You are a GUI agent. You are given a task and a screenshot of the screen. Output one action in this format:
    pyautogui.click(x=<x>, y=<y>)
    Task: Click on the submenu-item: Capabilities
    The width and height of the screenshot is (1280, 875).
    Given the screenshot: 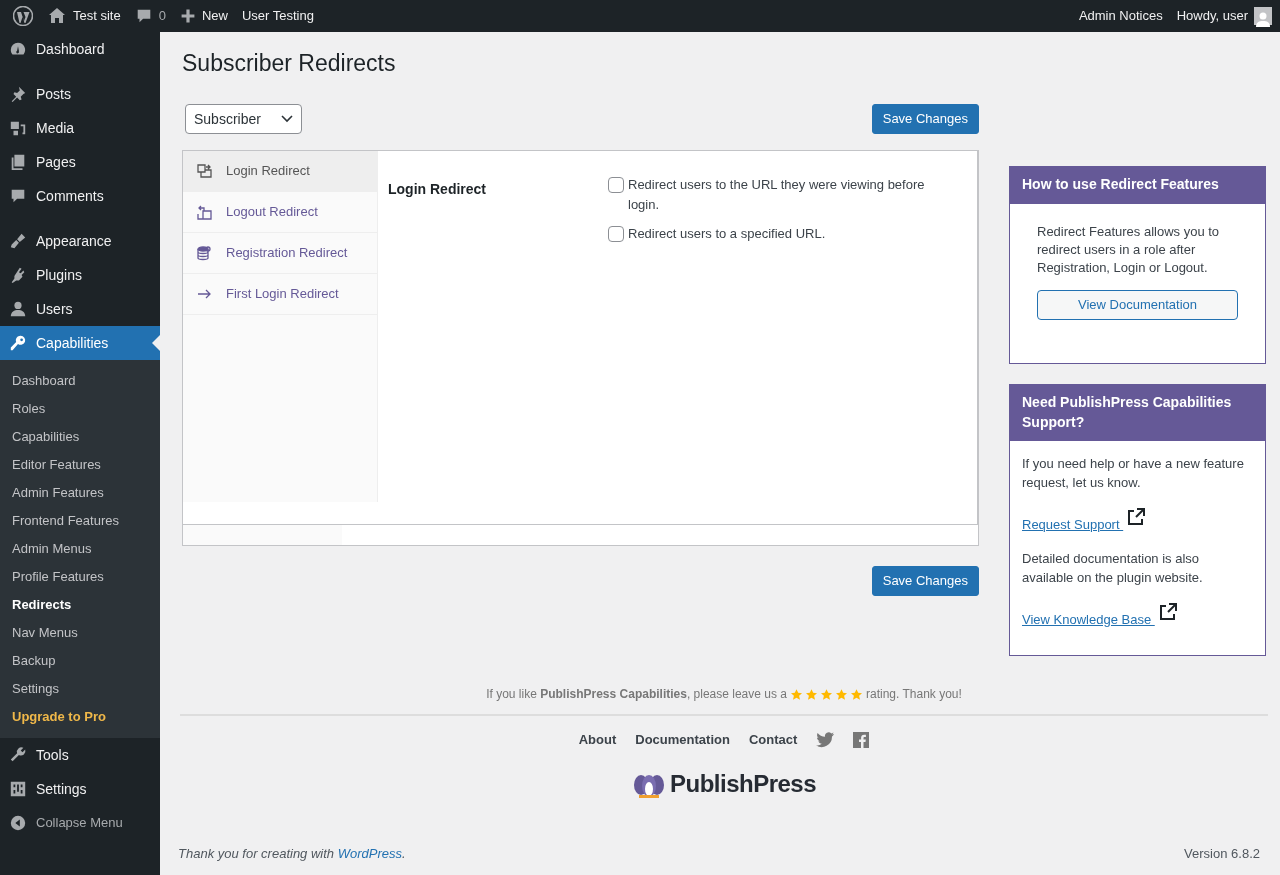 What is the action you would take?
    pyautogui.click(x=80, y=437)
    